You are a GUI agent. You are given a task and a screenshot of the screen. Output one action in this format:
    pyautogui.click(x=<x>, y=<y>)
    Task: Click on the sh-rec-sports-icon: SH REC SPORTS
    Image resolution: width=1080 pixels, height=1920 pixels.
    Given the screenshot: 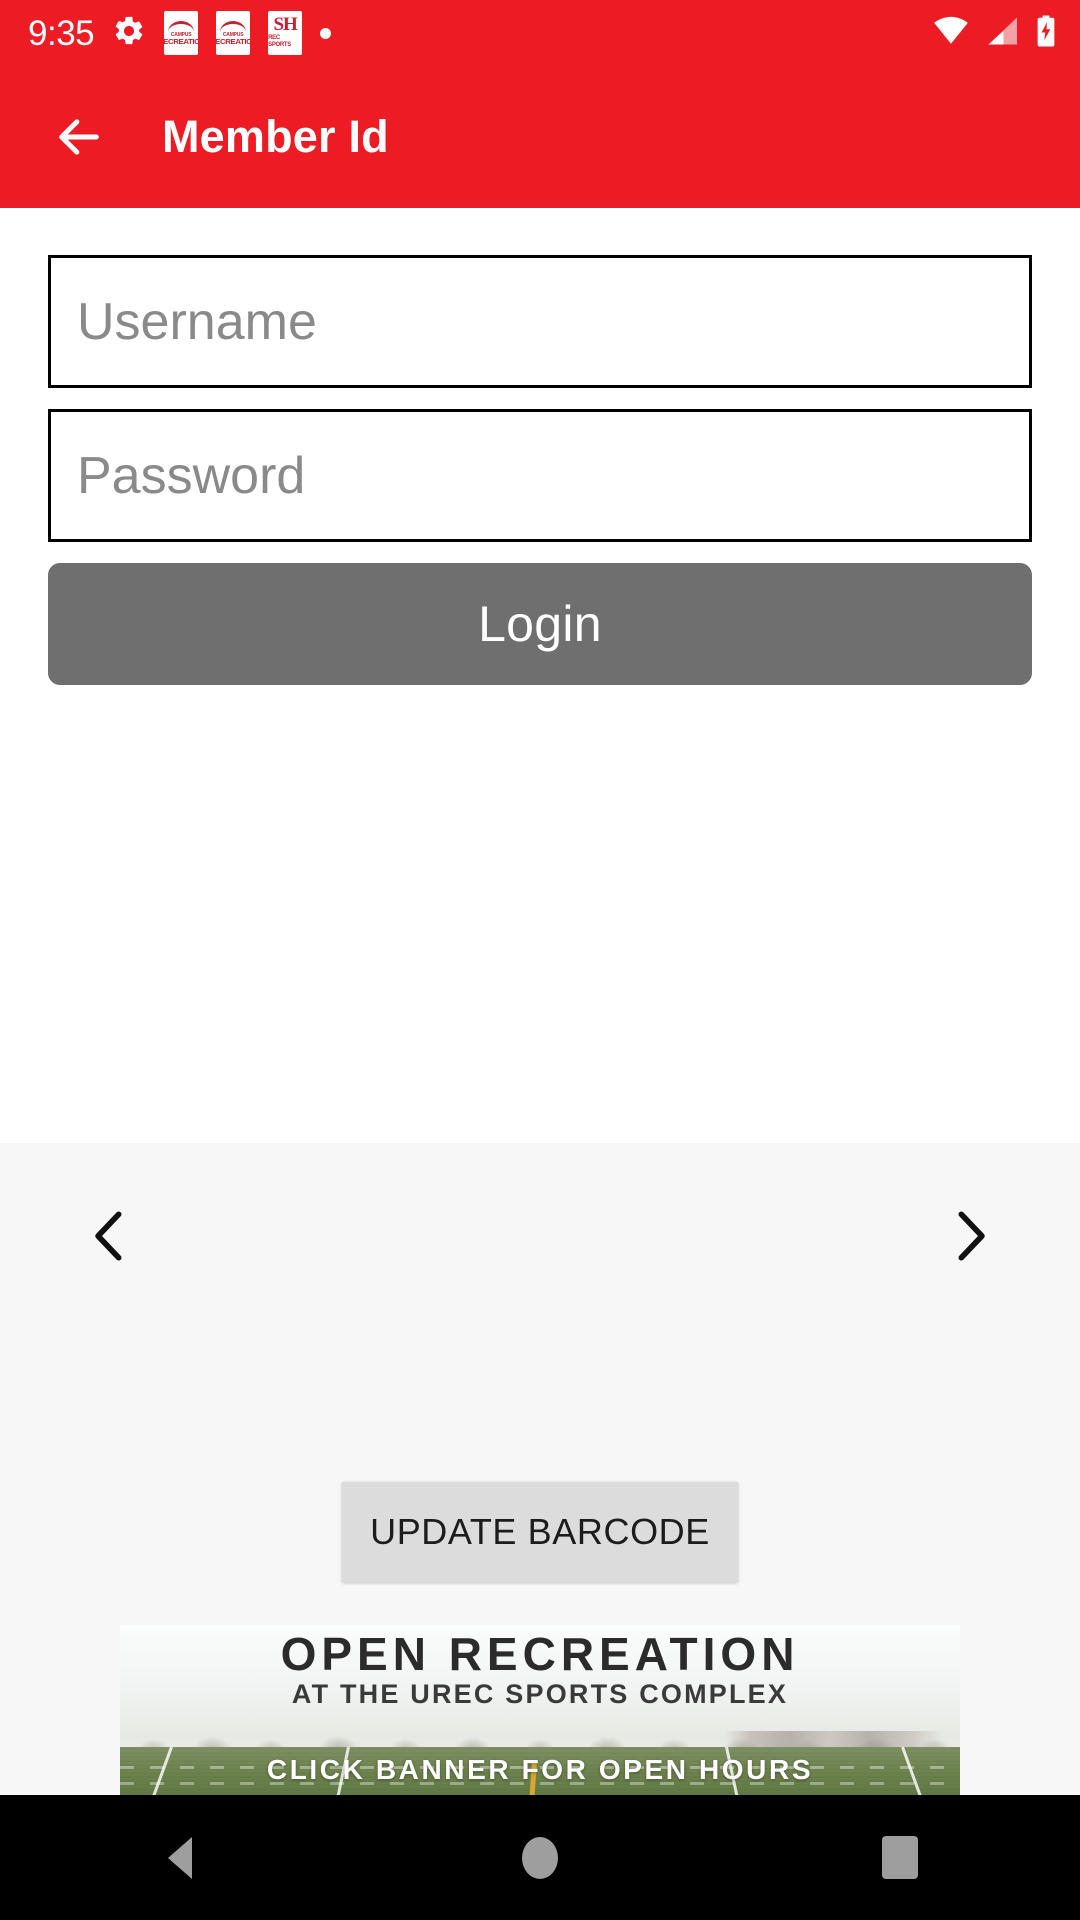 What is the action you would take?
    pyautogui.click(x=285, y=33)
    